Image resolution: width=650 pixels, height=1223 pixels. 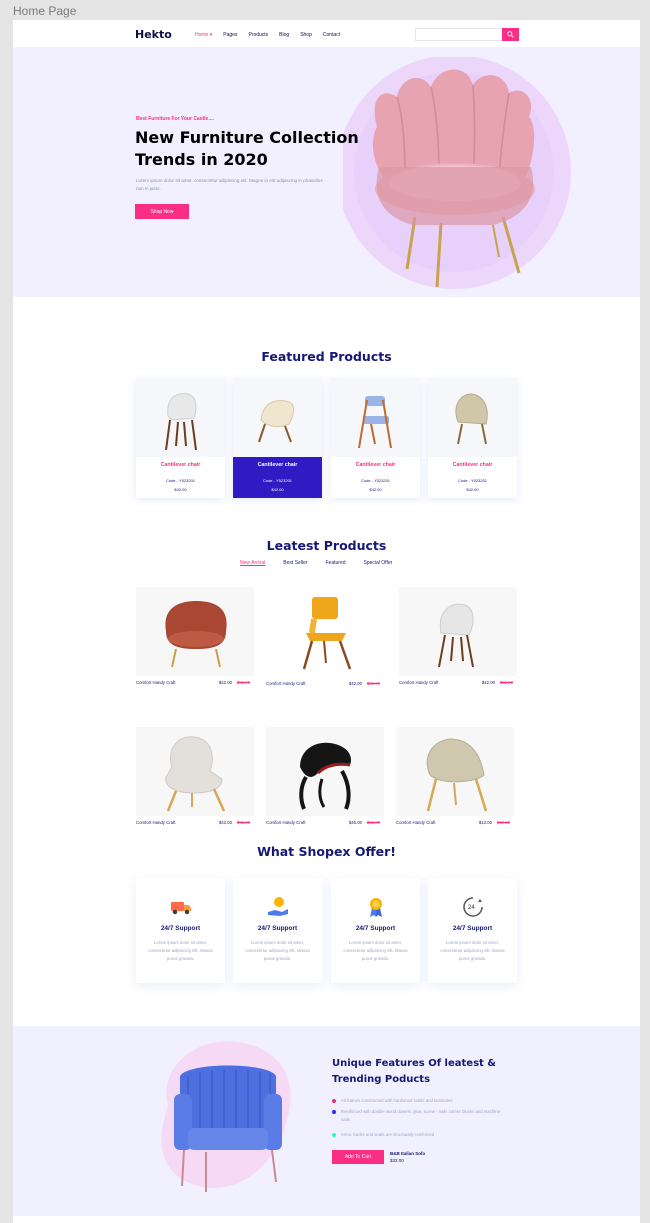 I want to click on shop-now-button: Shop Now, so click(x=162, y=211).